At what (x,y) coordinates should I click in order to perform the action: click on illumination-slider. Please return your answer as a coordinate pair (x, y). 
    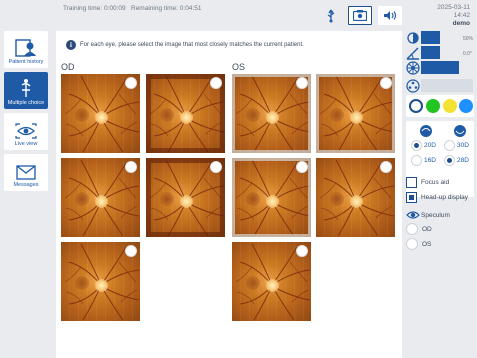
    Looking at the image, I should click on (447, 85).